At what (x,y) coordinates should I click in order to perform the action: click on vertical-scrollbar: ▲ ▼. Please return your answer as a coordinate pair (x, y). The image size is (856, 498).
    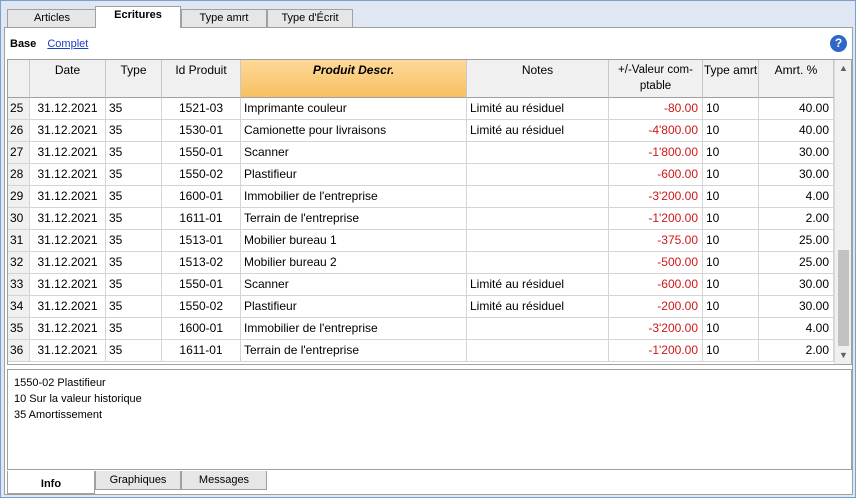
    Looking at the image, I should click on (842, 212).